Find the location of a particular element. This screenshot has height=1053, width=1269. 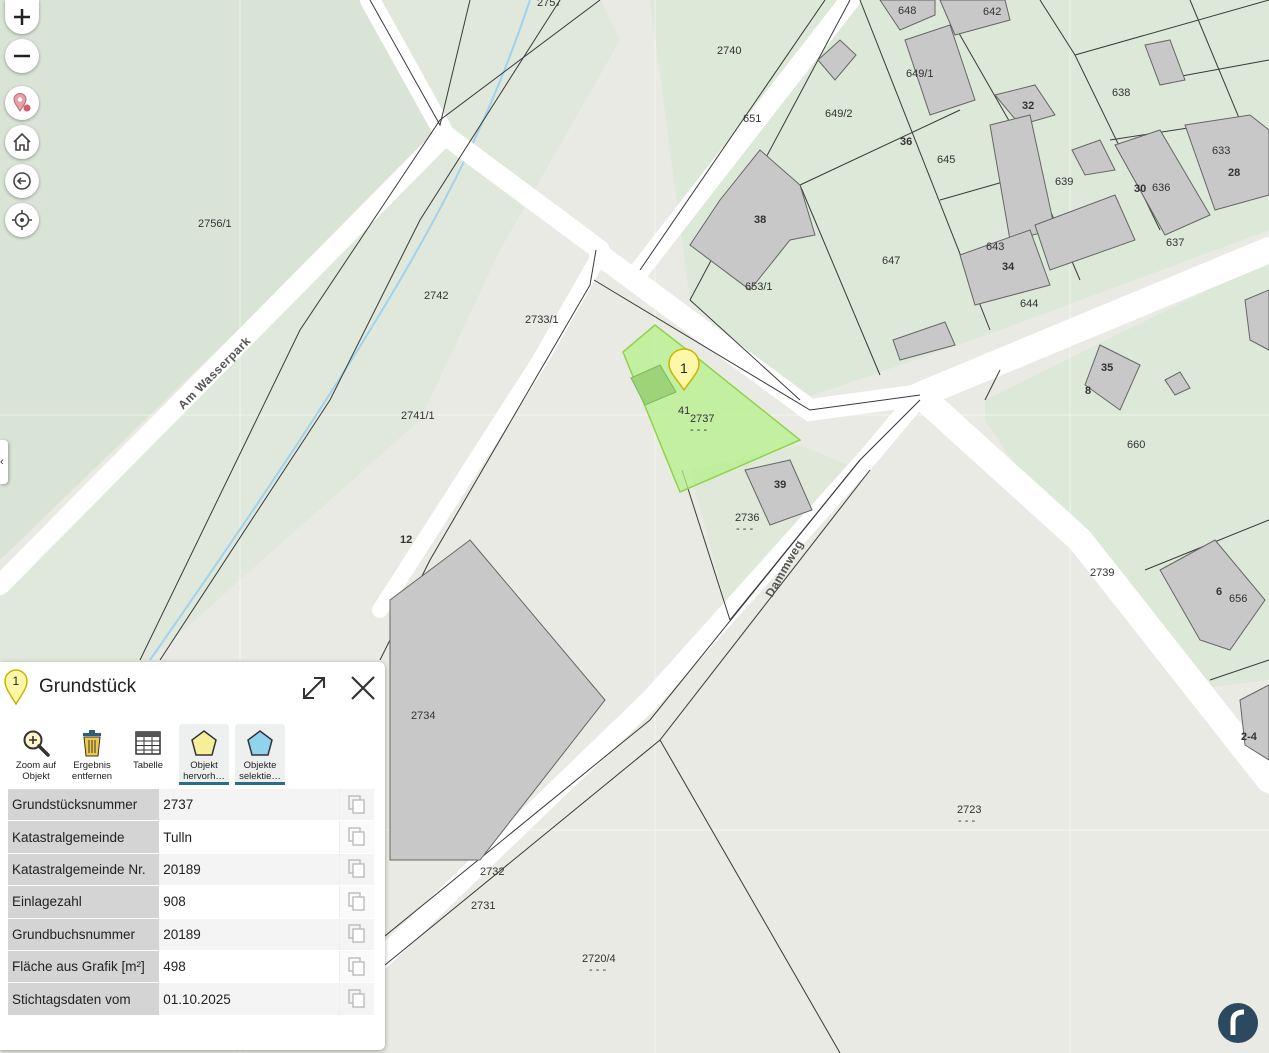

chevron-left-icon: ‹ is located at coordinates (2, 462).